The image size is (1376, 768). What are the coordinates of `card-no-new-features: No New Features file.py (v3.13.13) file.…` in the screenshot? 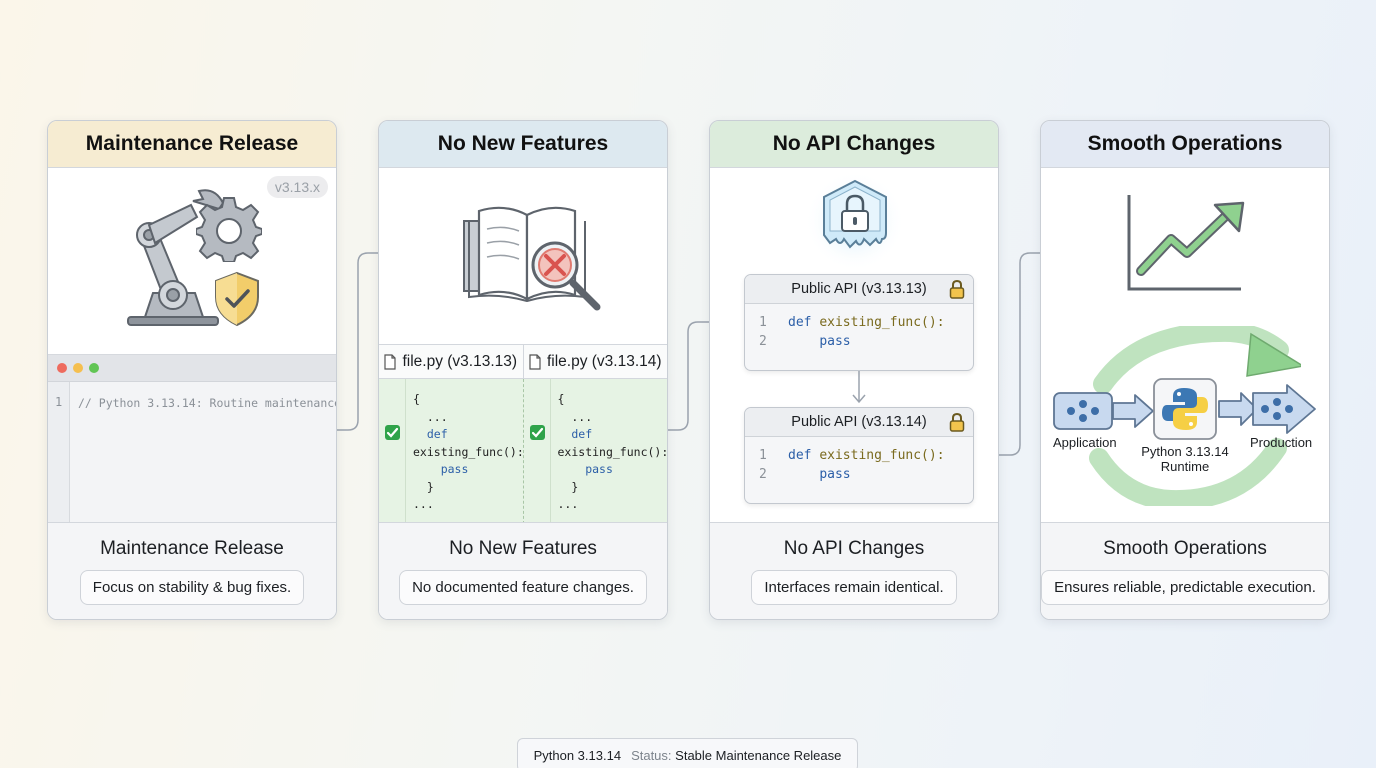 It's located at (523, 370).